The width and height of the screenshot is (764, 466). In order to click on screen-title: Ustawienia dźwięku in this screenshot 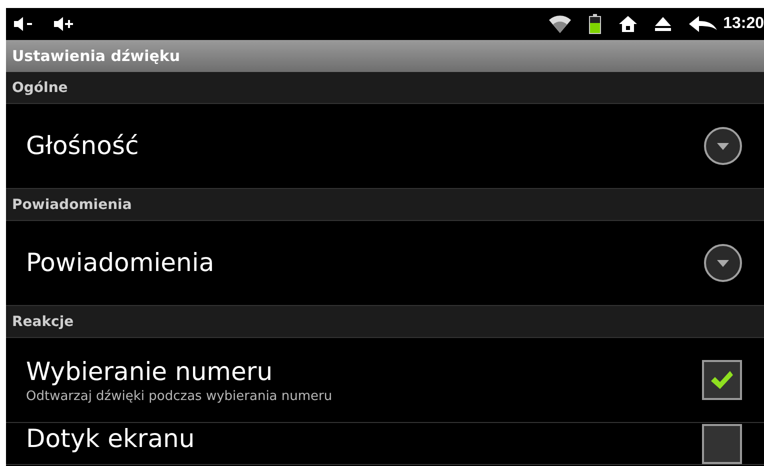, I will do `click(385, 56)`.